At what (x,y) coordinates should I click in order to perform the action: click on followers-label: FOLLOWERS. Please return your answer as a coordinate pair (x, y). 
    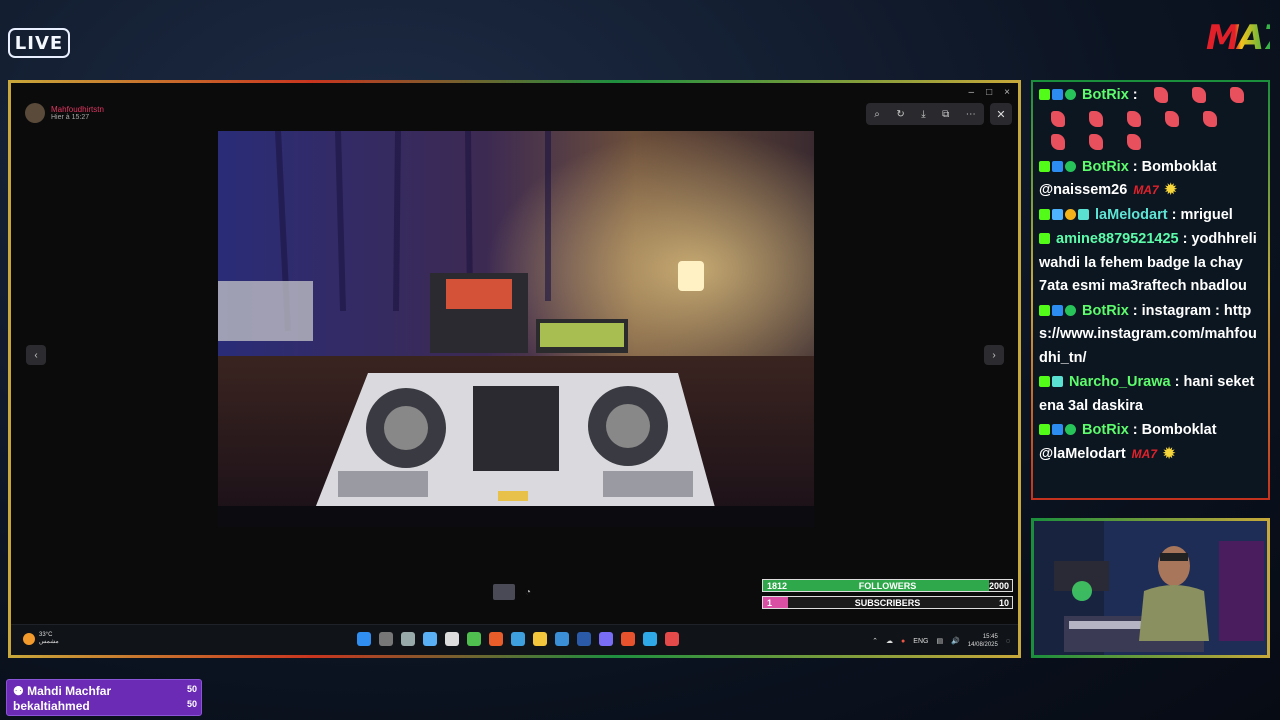
    Looking at the image, I should click on (887, 586).